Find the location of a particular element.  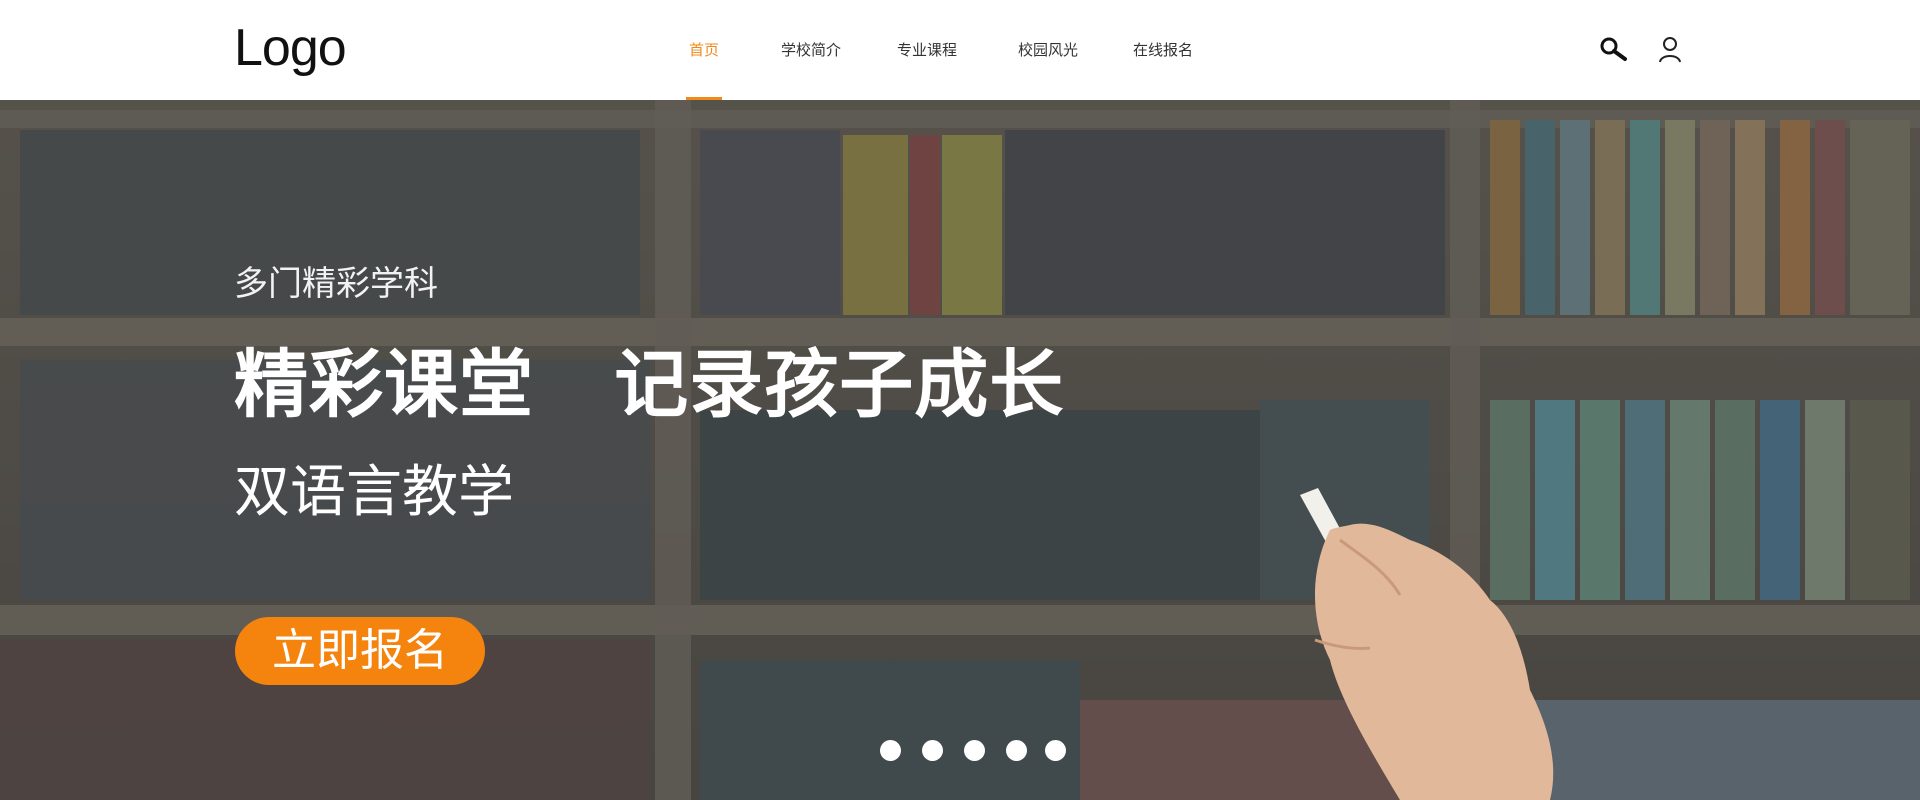

hero-subtitle: 多门精彩学科 is located at coordinates (336, 284).